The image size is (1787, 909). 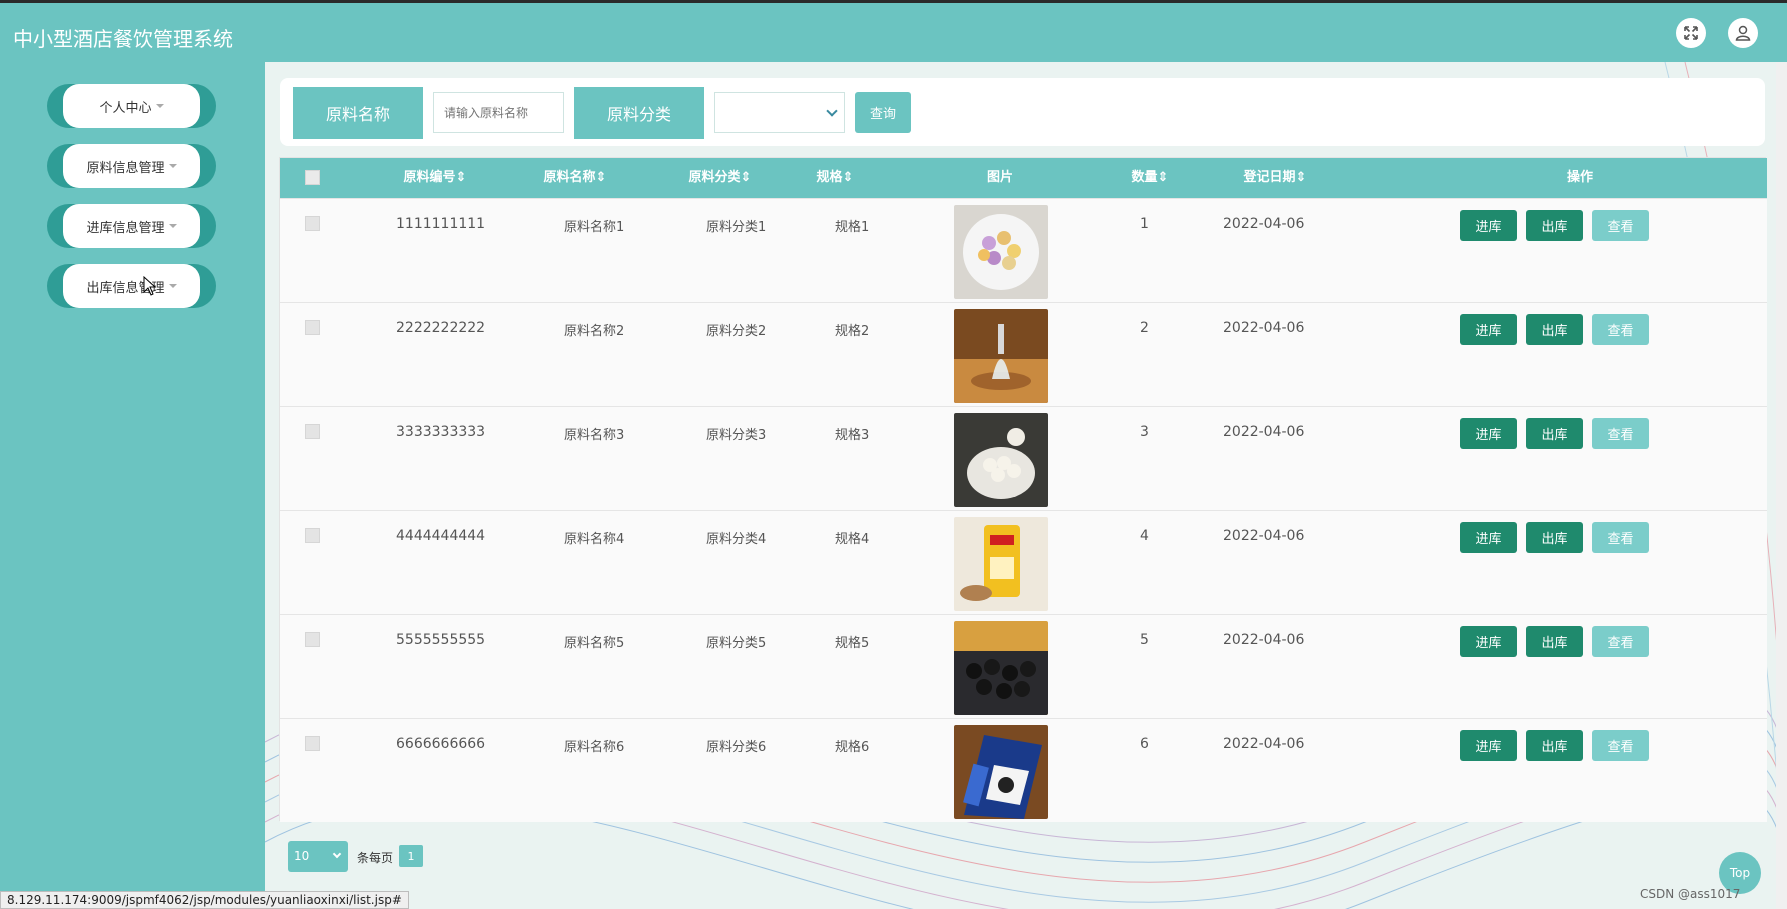 I want to click on cell-quantity: 2, so click(x=1144, y=328).